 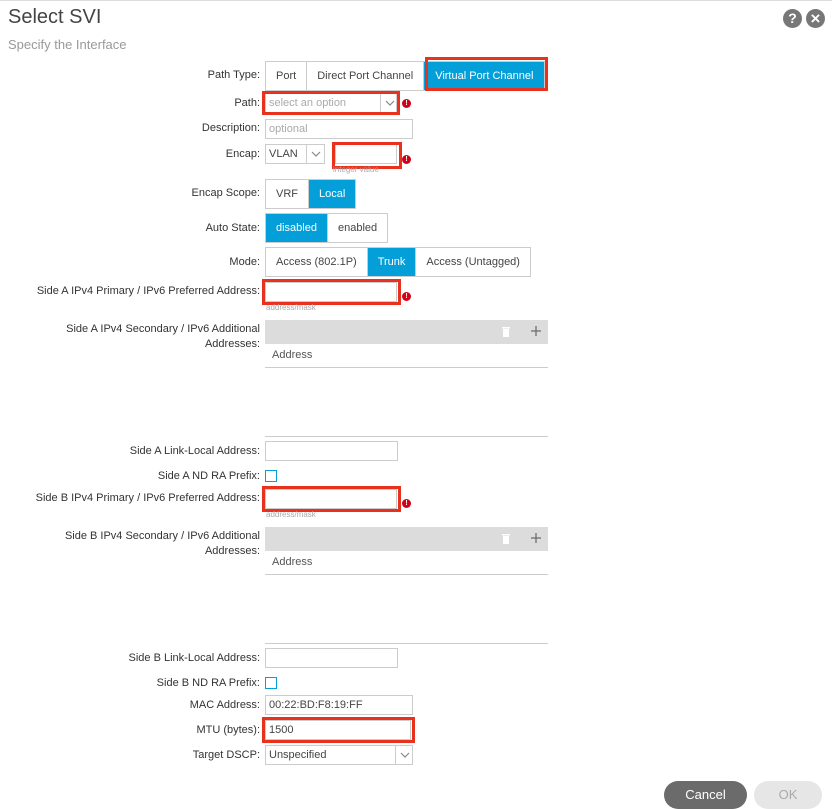 What do you see at coordinates (194, 658) in the screenshot?
I see `side-b-link-local-label: Side B Link-Local Address:` at bounding box center [194, 658].